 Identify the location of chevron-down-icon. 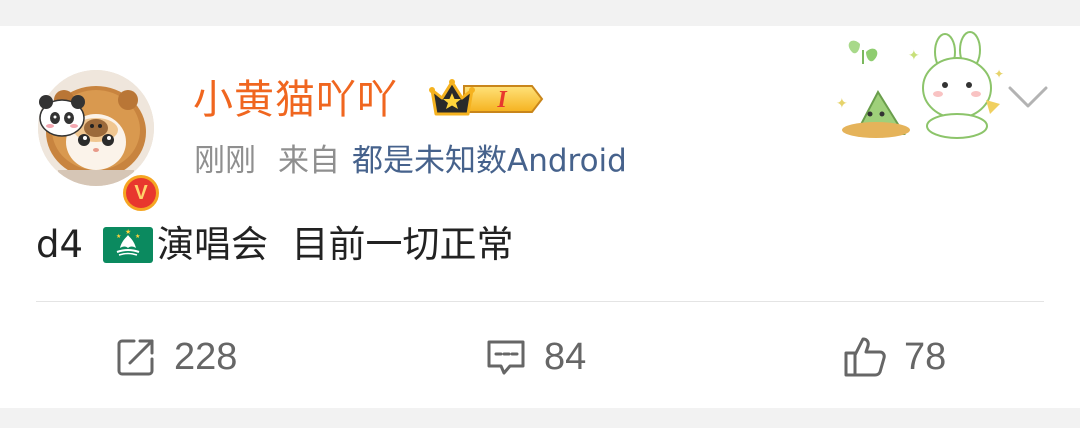
(1028, 97).